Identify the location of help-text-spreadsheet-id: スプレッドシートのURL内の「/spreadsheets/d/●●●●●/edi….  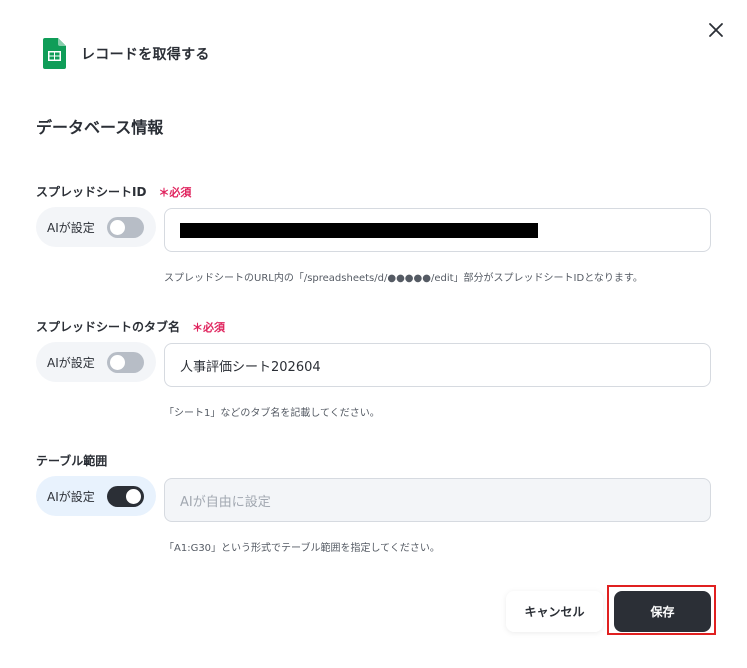
(403, 278).